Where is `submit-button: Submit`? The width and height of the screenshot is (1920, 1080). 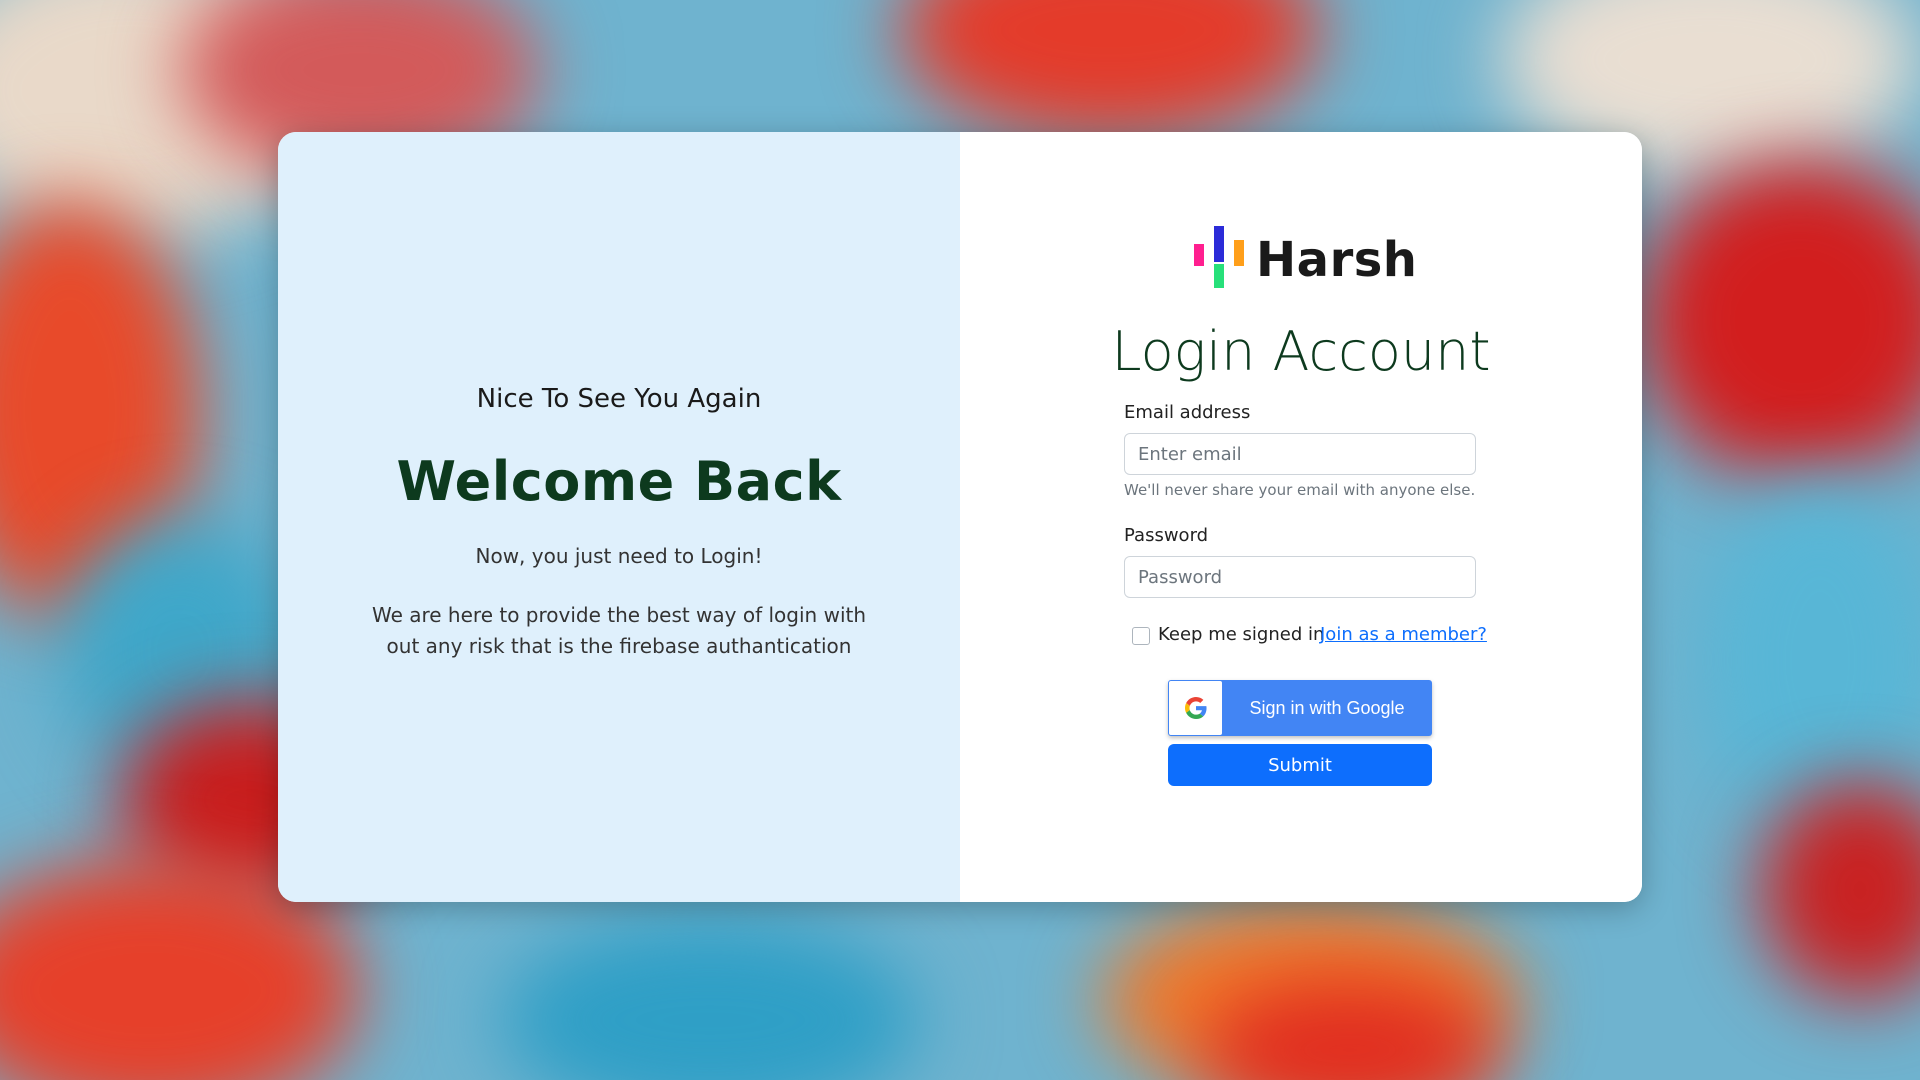
submit-button: Submit is located at coordinates (1300, 765).